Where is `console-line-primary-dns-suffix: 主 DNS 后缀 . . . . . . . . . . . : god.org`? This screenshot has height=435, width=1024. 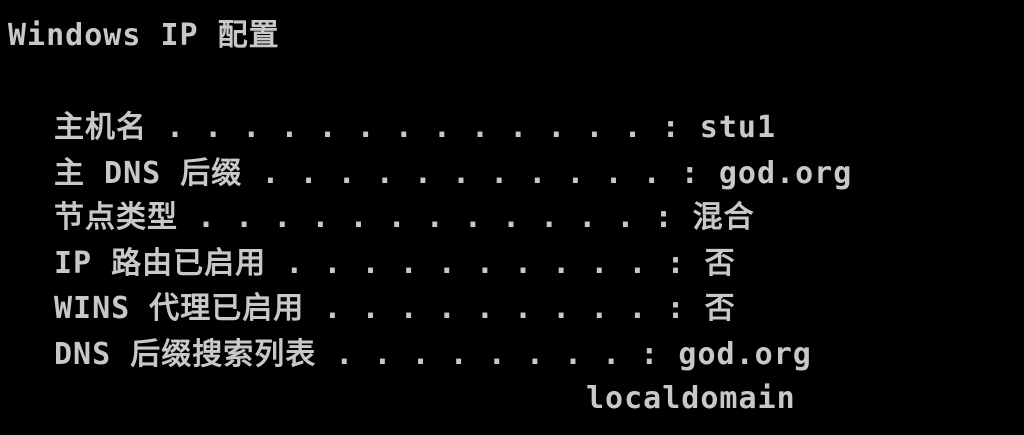
console-line-primary-dns-suffix: 主 DNS 后缀 . . . . . . . . . . . : god.org is located at coordinates (453, 173).